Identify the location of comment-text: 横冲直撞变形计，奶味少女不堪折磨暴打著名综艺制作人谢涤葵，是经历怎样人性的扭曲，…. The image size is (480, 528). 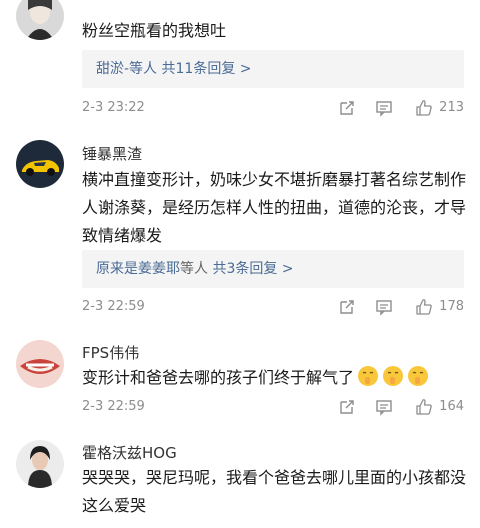
(274, 207).